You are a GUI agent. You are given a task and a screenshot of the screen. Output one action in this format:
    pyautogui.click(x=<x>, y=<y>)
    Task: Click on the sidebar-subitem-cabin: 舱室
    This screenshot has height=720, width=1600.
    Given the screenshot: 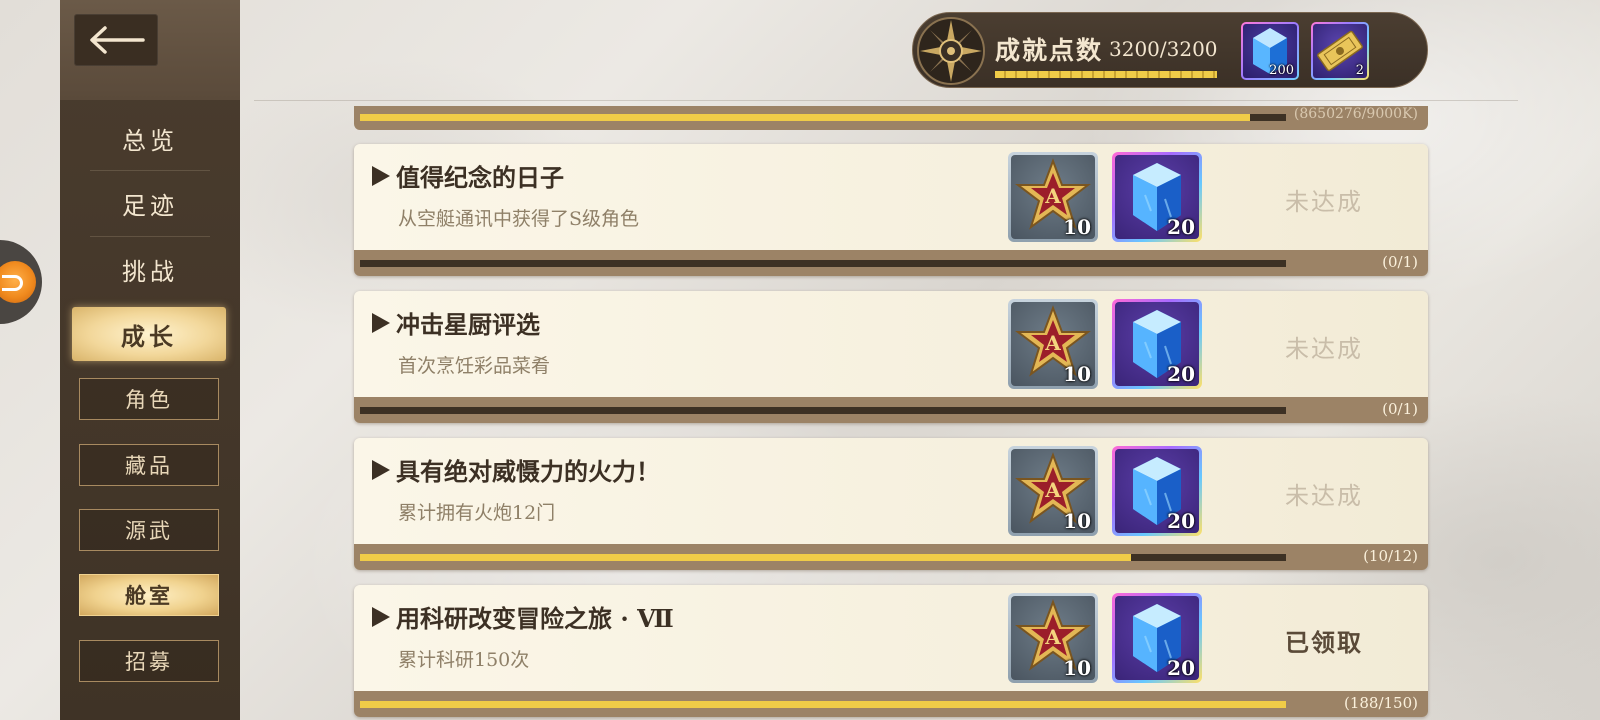 What is the action you would take?
    pyautogui.click(x=149, y=595)
    